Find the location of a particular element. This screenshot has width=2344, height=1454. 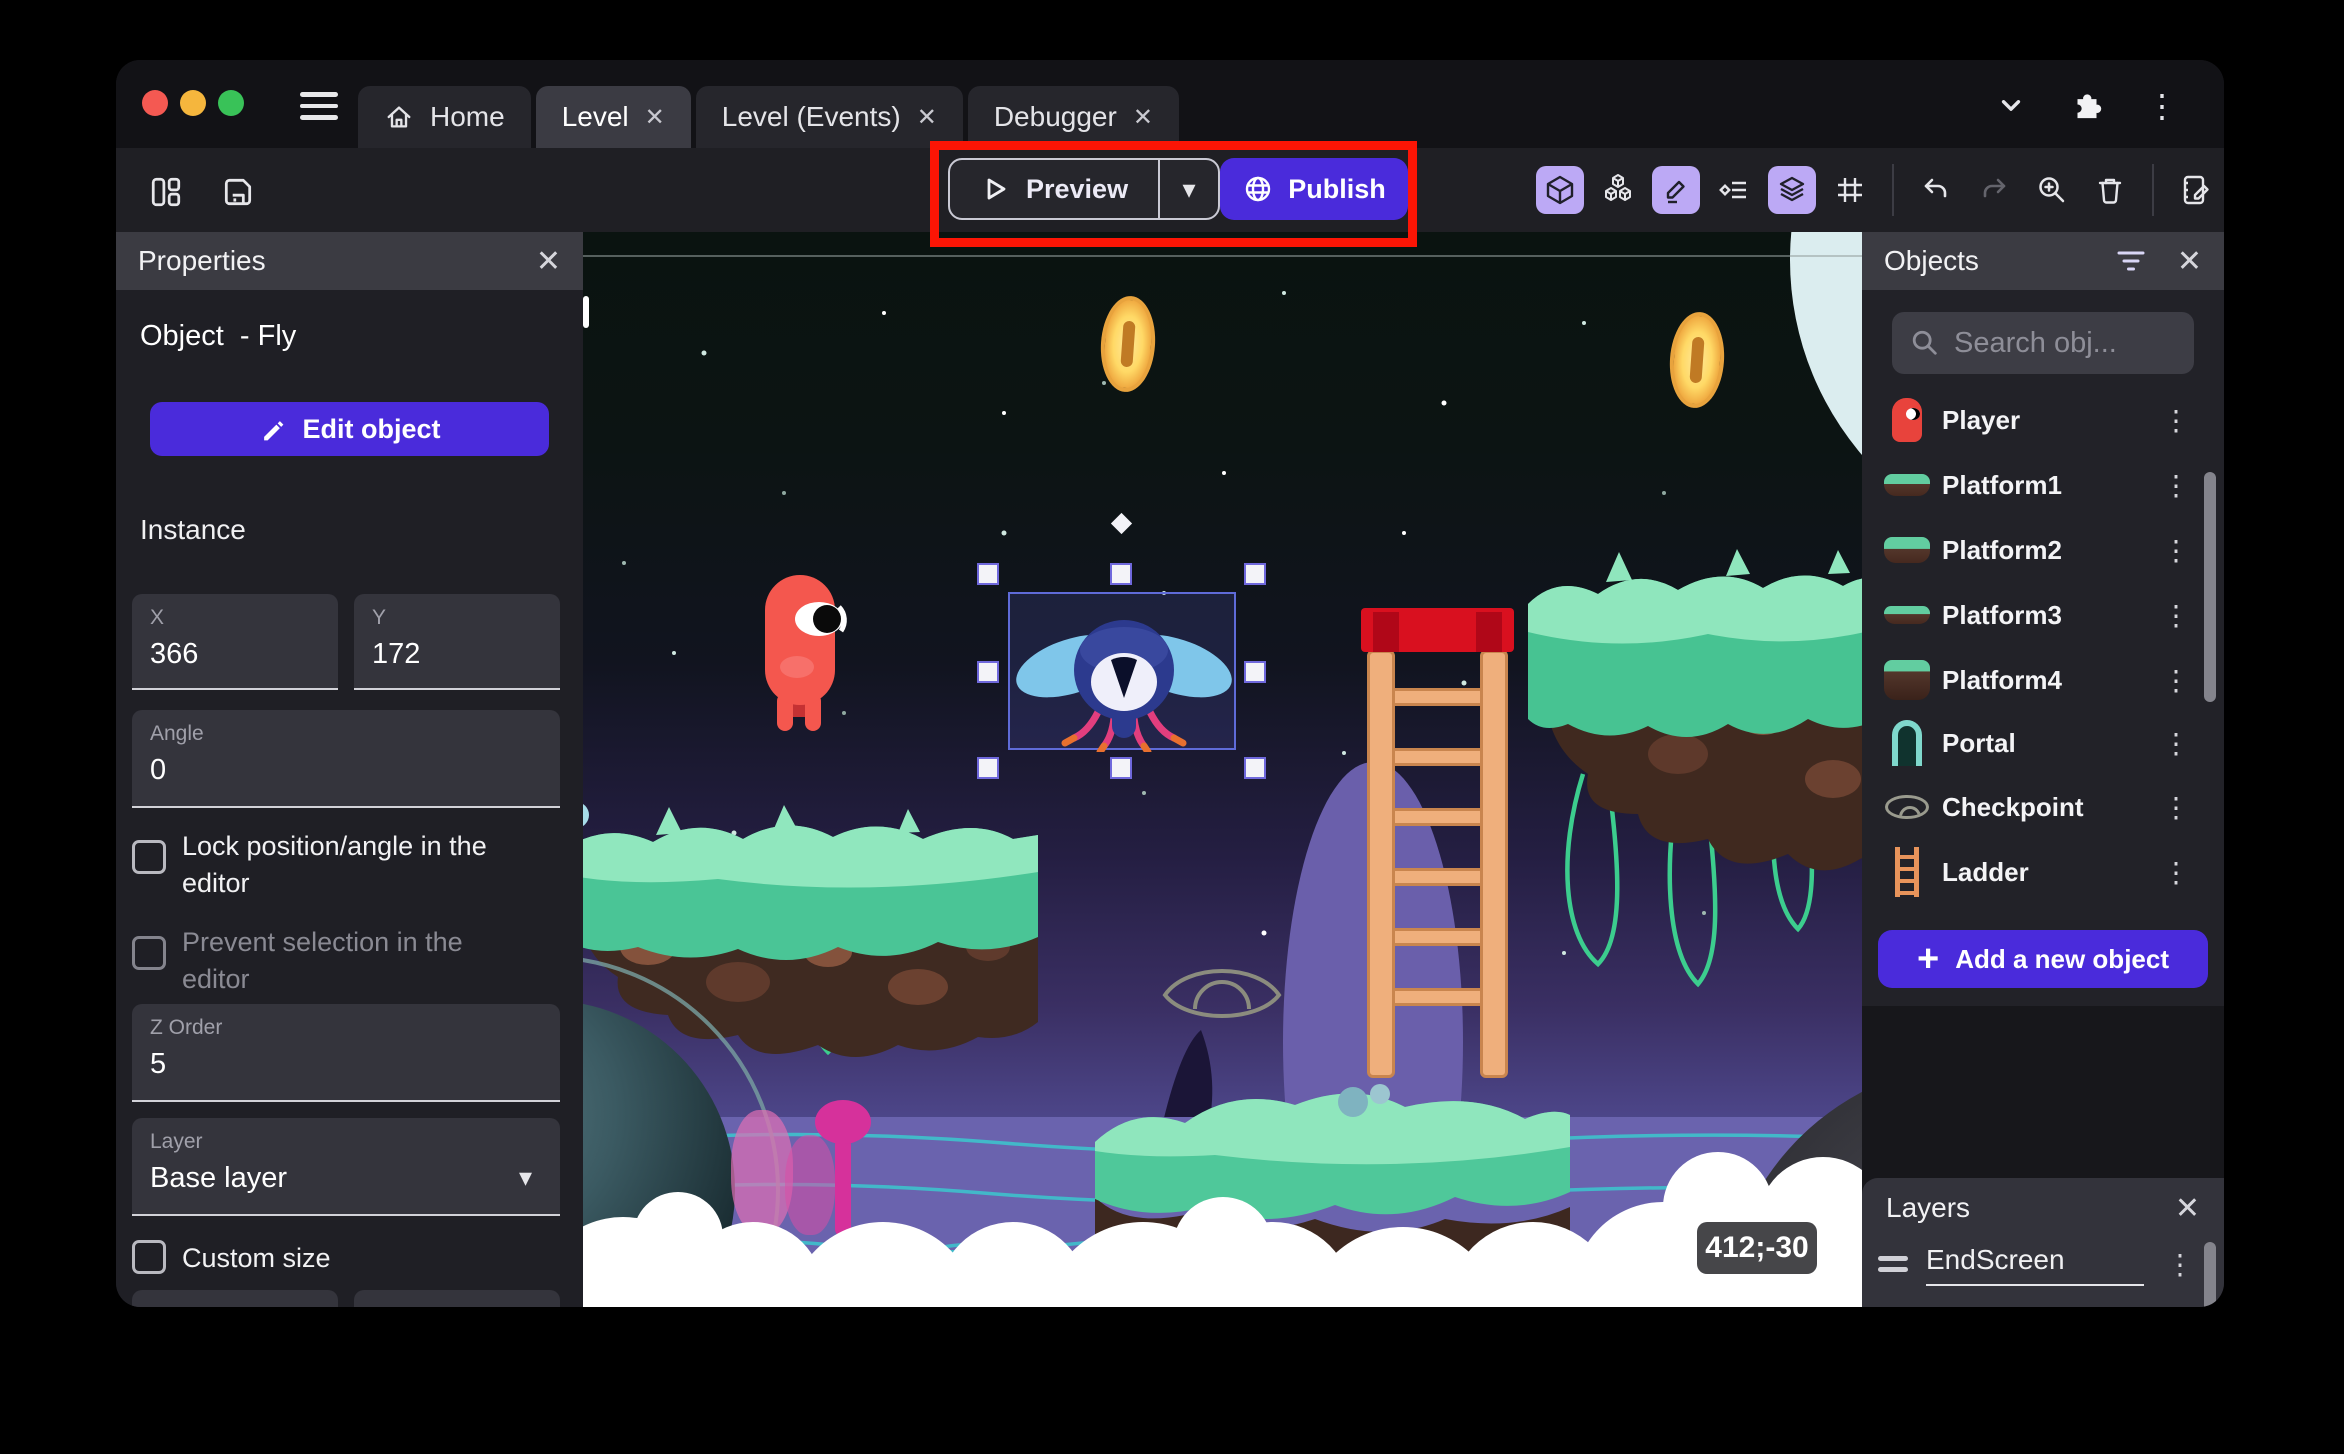

tab-home: Home is located at coordinates (444, 117).